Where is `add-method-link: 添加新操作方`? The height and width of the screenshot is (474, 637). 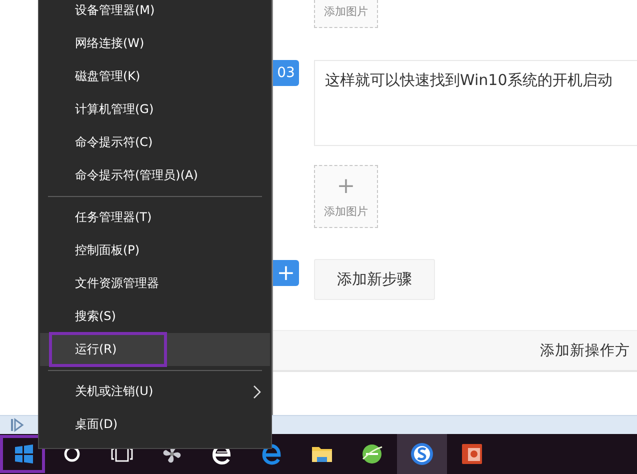
add-method-link: 添加新操作方 is located at coordinates (585, 350).